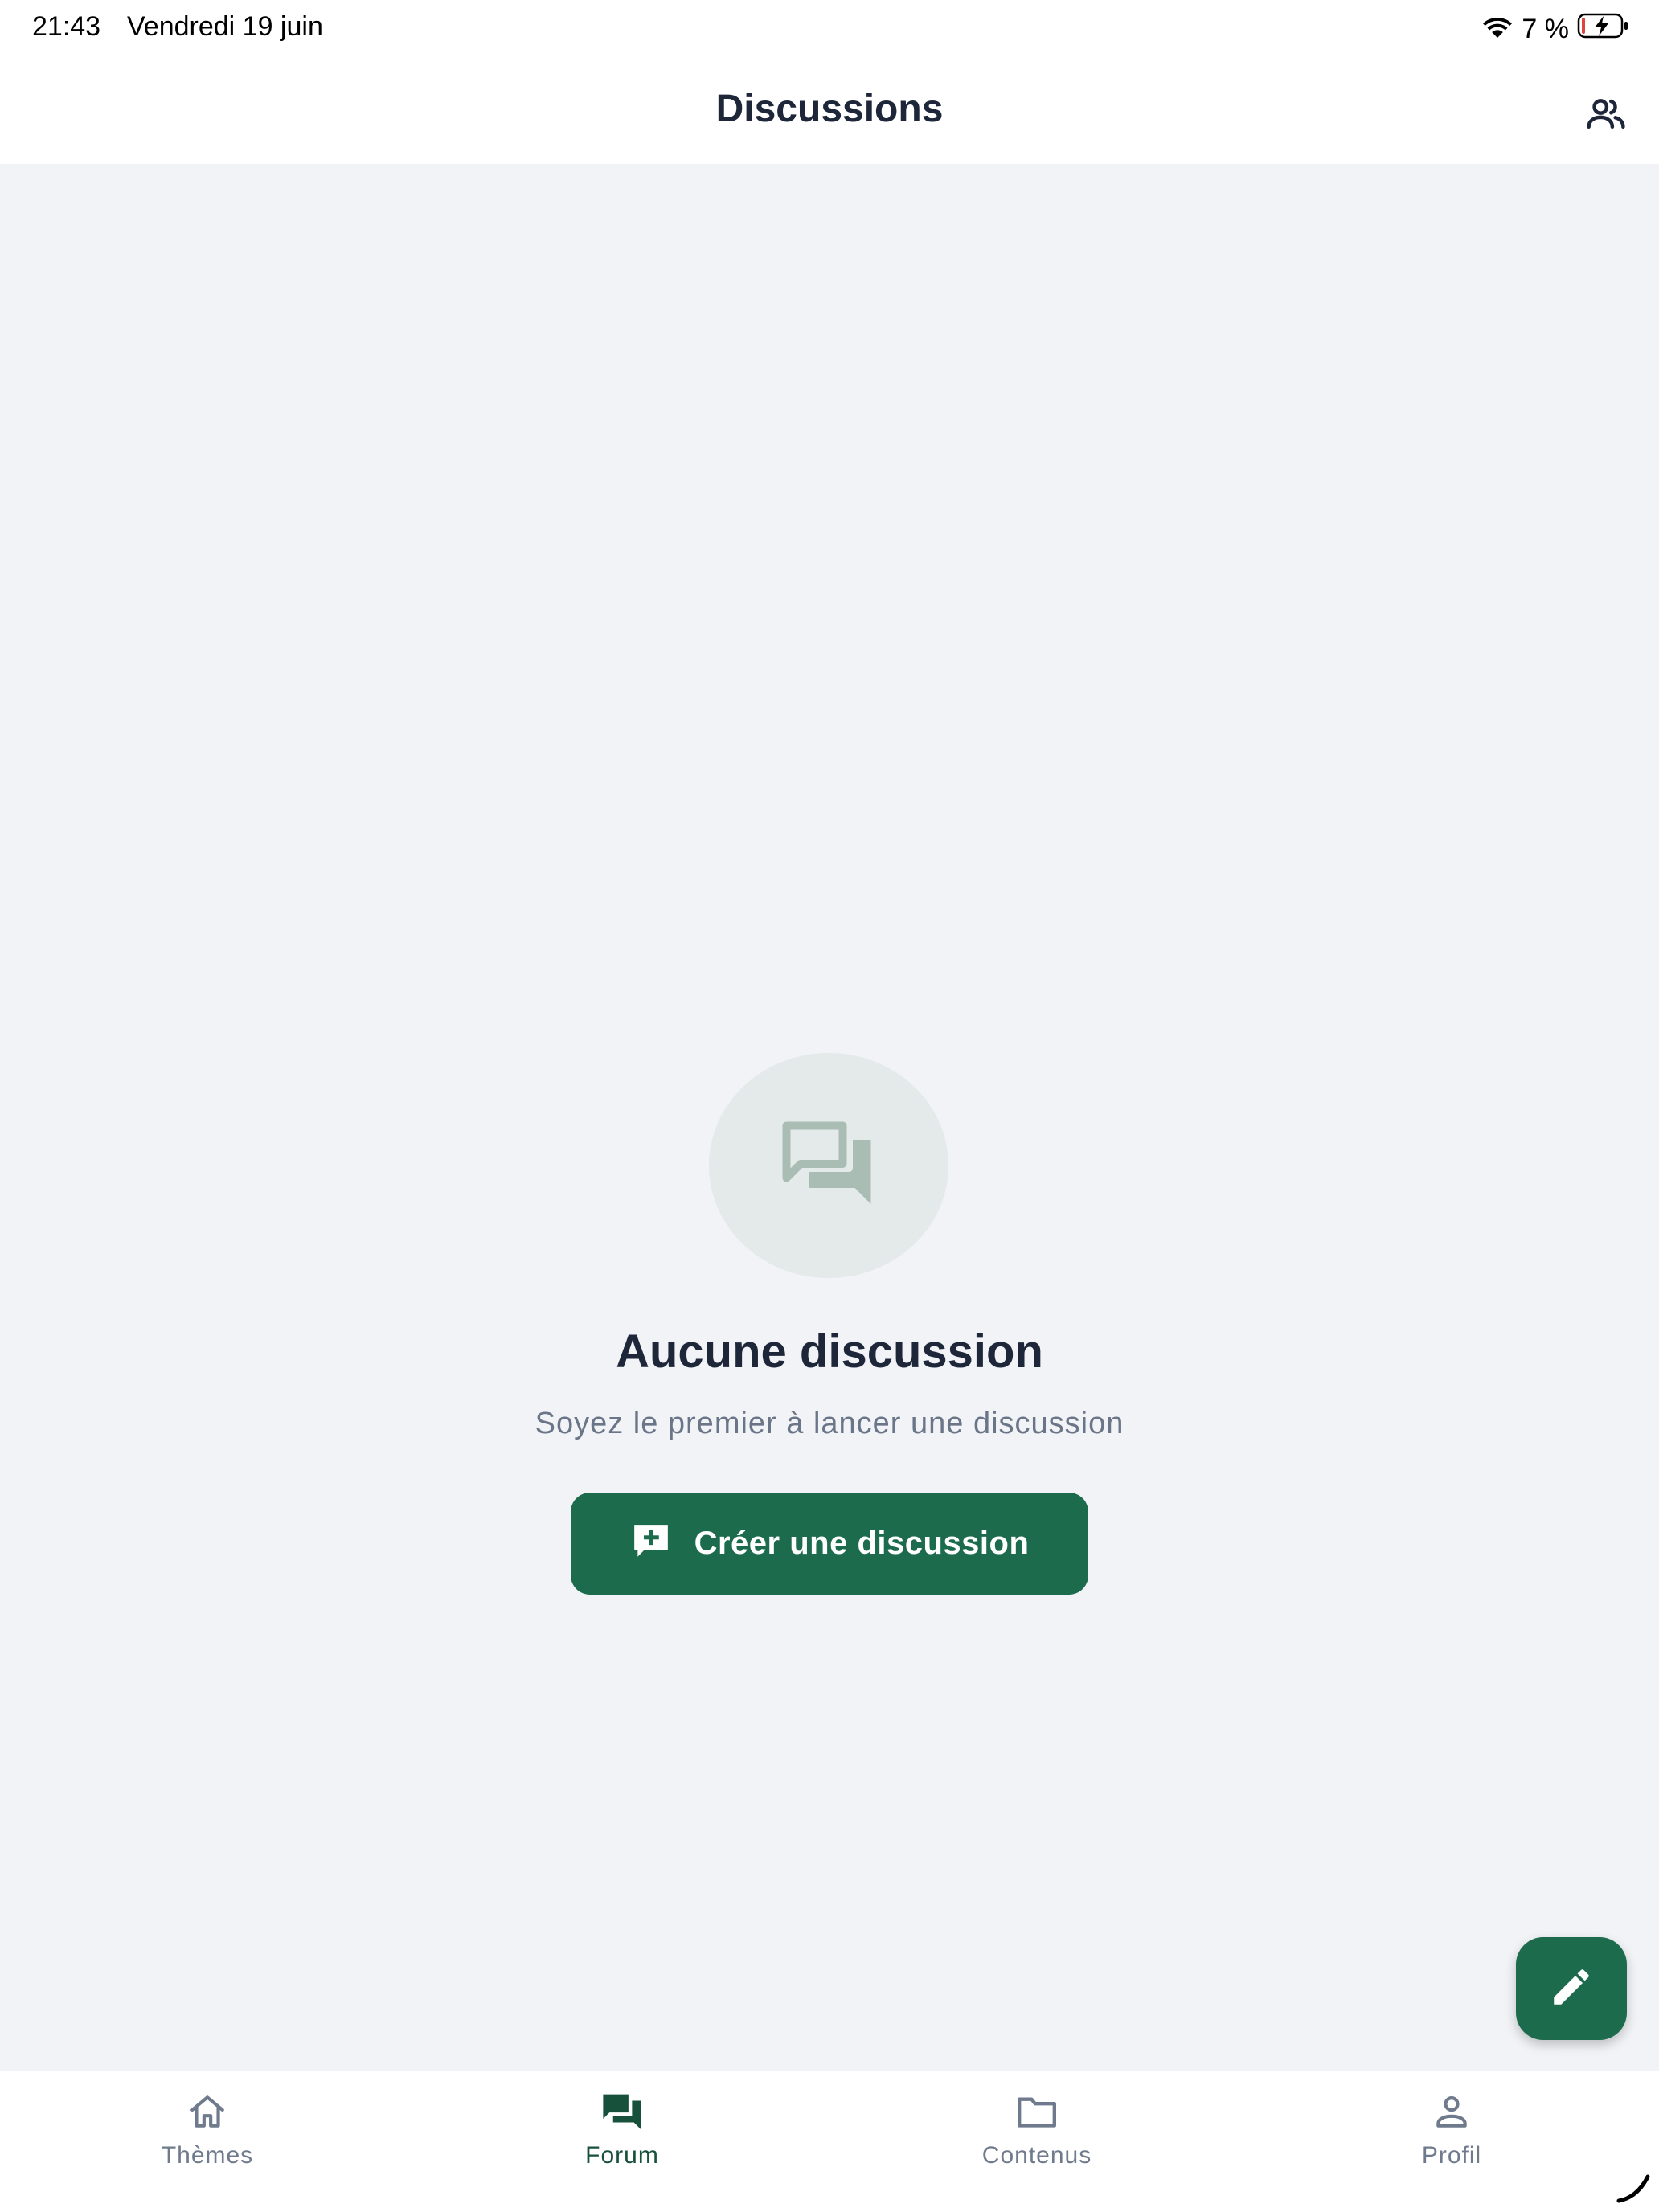  I want to click on folder-icon, so click(1037, 2111).